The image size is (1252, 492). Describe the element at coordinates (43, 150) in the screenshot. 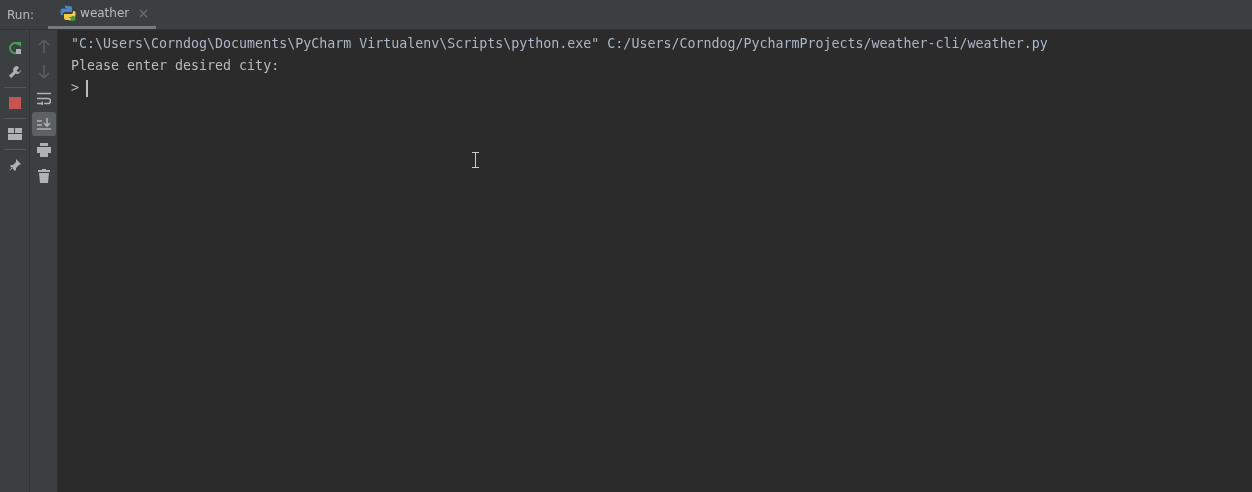

I see `printer-icon` at that location.